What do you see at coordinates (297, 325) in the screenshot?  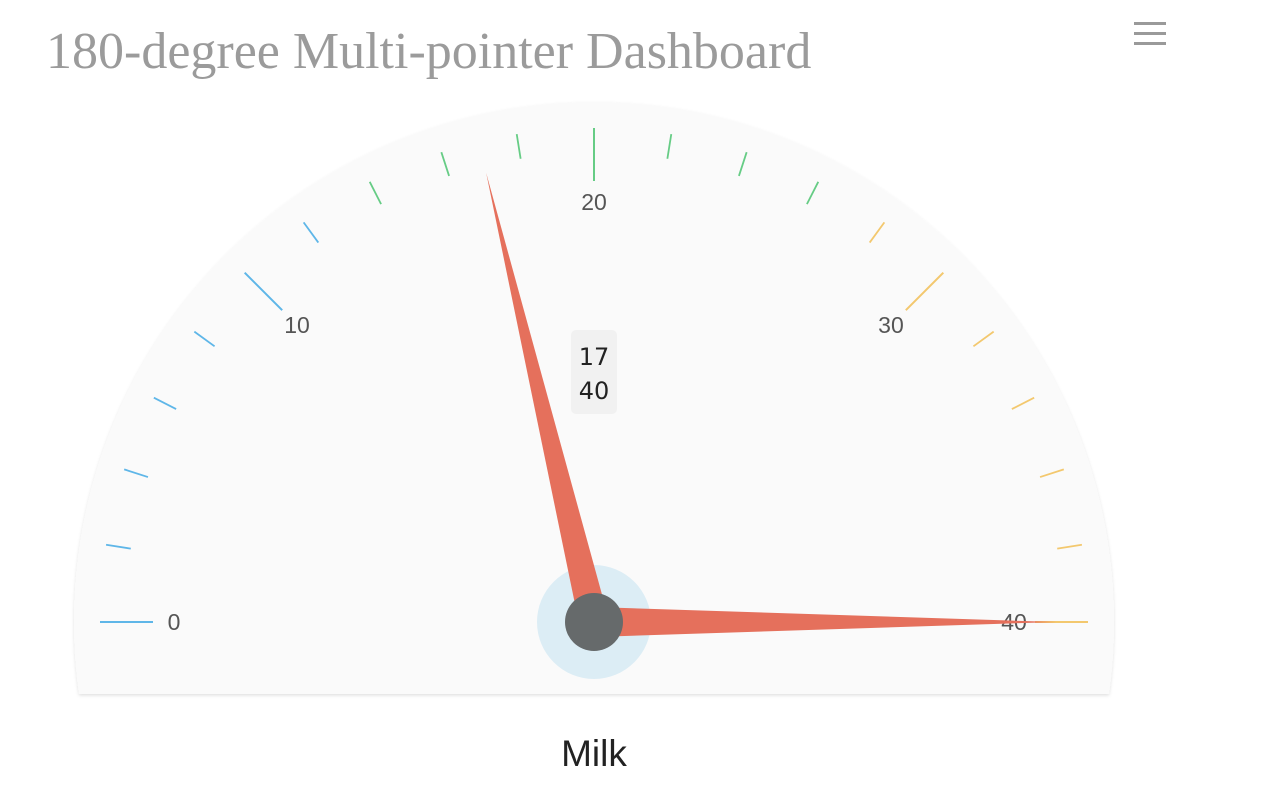 I see `tick-label: 10` at bounding box center [297, 325].